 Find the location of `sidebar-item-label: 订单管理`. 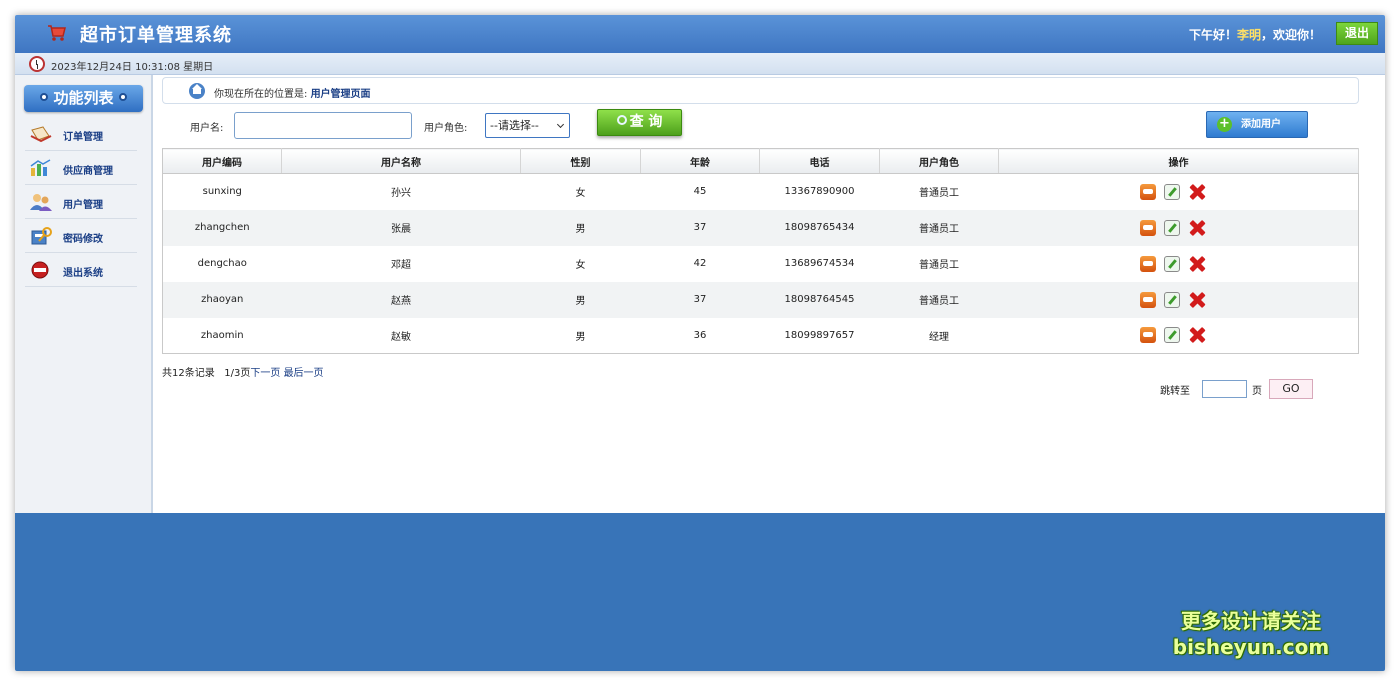

sidebar-item-label: 订单管理 is located at coordinates (83, 137).